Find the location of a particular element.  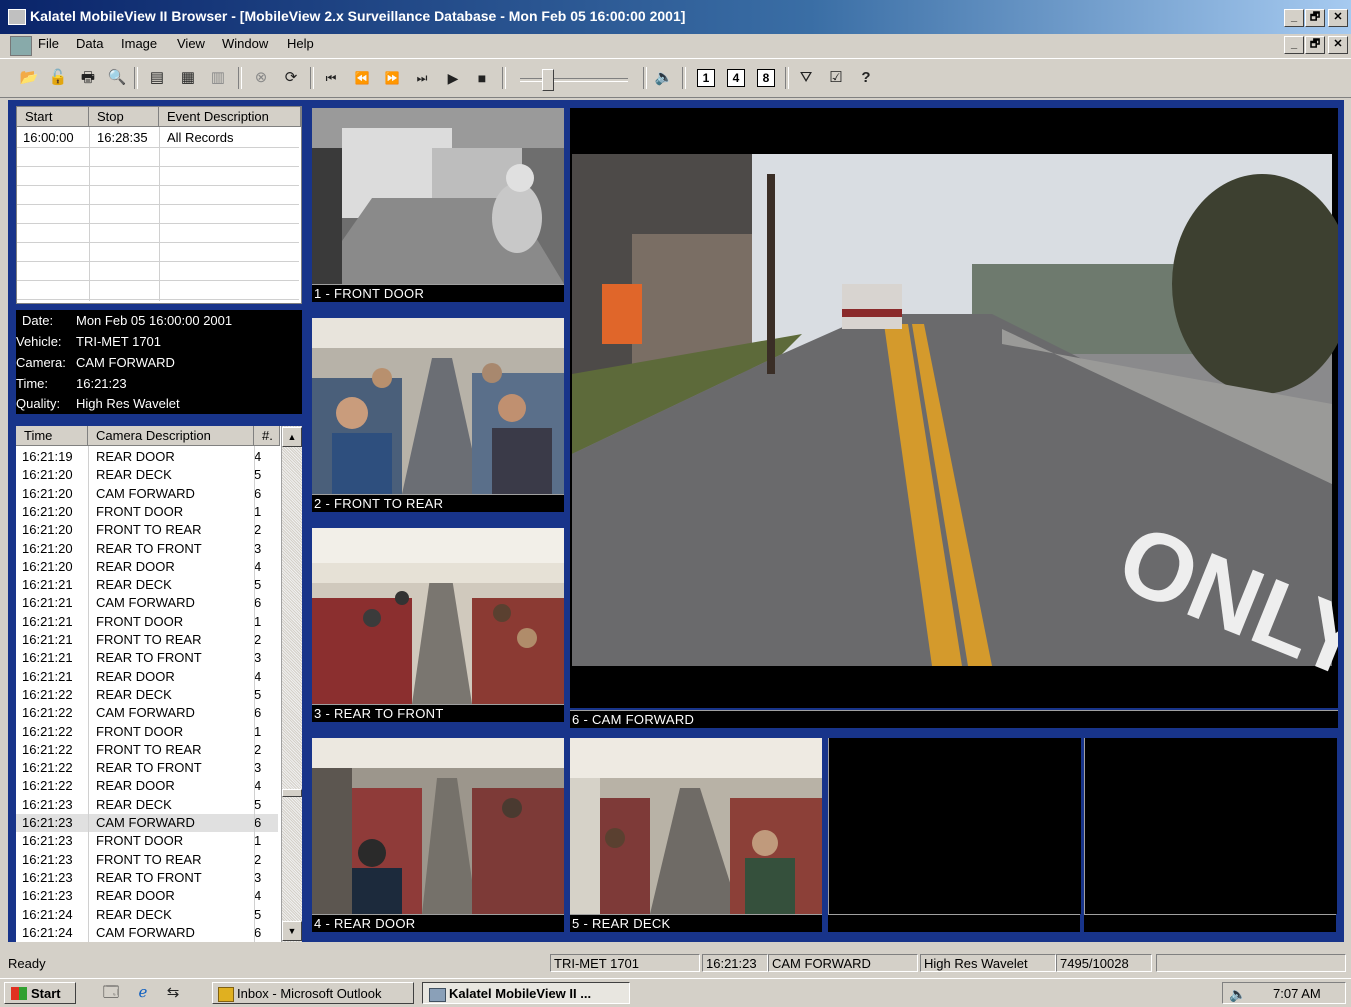

last-icon: ⏭ is located at coordinates (422, 78).